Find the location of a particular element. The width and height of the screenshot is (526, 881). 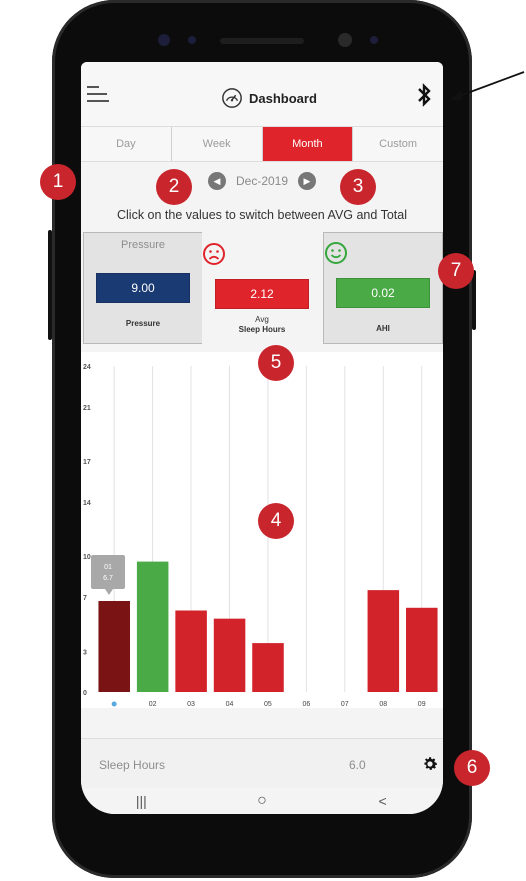

pressure-card: Pressure 9.00 Pressure is located at coordinates (143, 288).